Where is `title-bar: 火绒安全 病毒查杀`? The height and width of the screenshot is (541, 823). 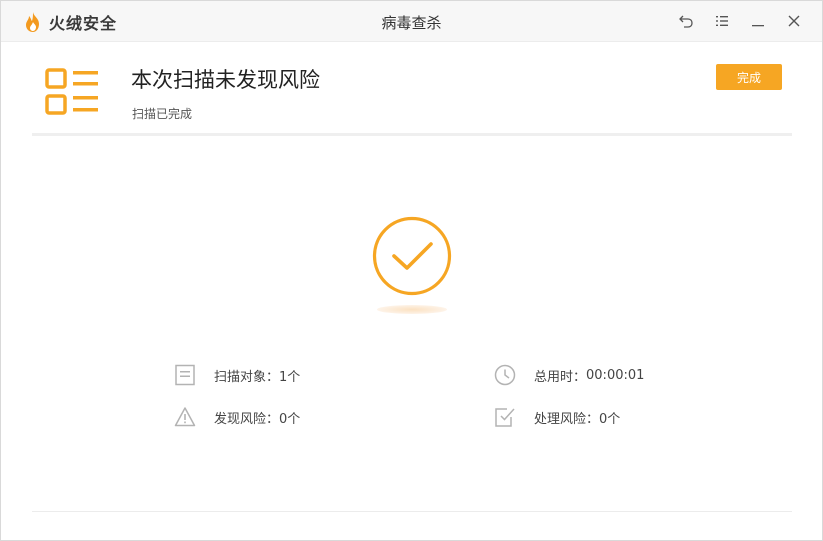
title-bar: 火绒安全 病毒查杀 is located at coordinates (411, 21).